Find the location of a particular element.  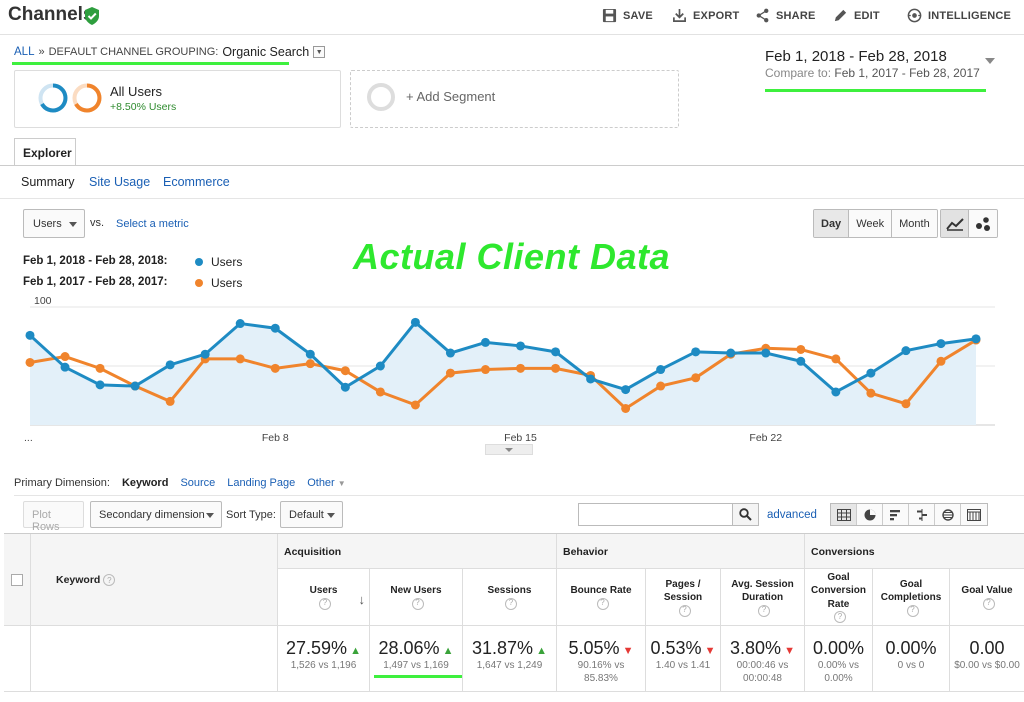

search-icon is located at coordinates (745, 514).